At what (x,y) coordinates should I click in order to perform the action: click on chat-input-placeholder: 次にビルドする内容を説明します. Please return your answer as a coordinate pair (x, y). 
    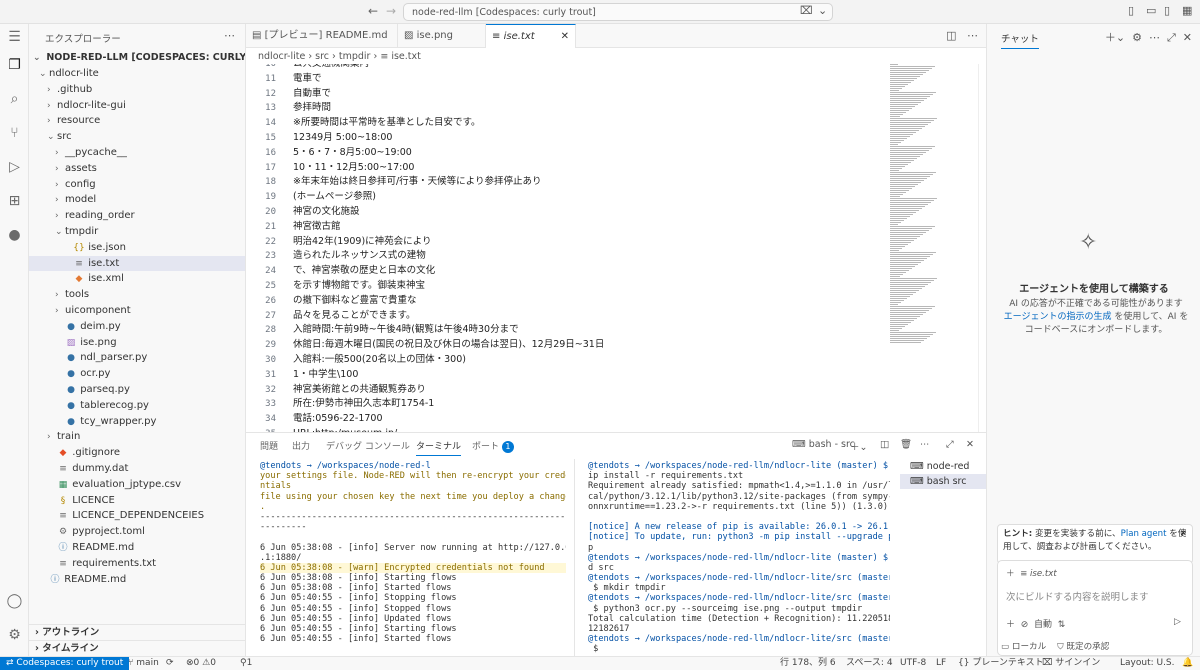
    Looking at the image, I should click on (1077, 596).